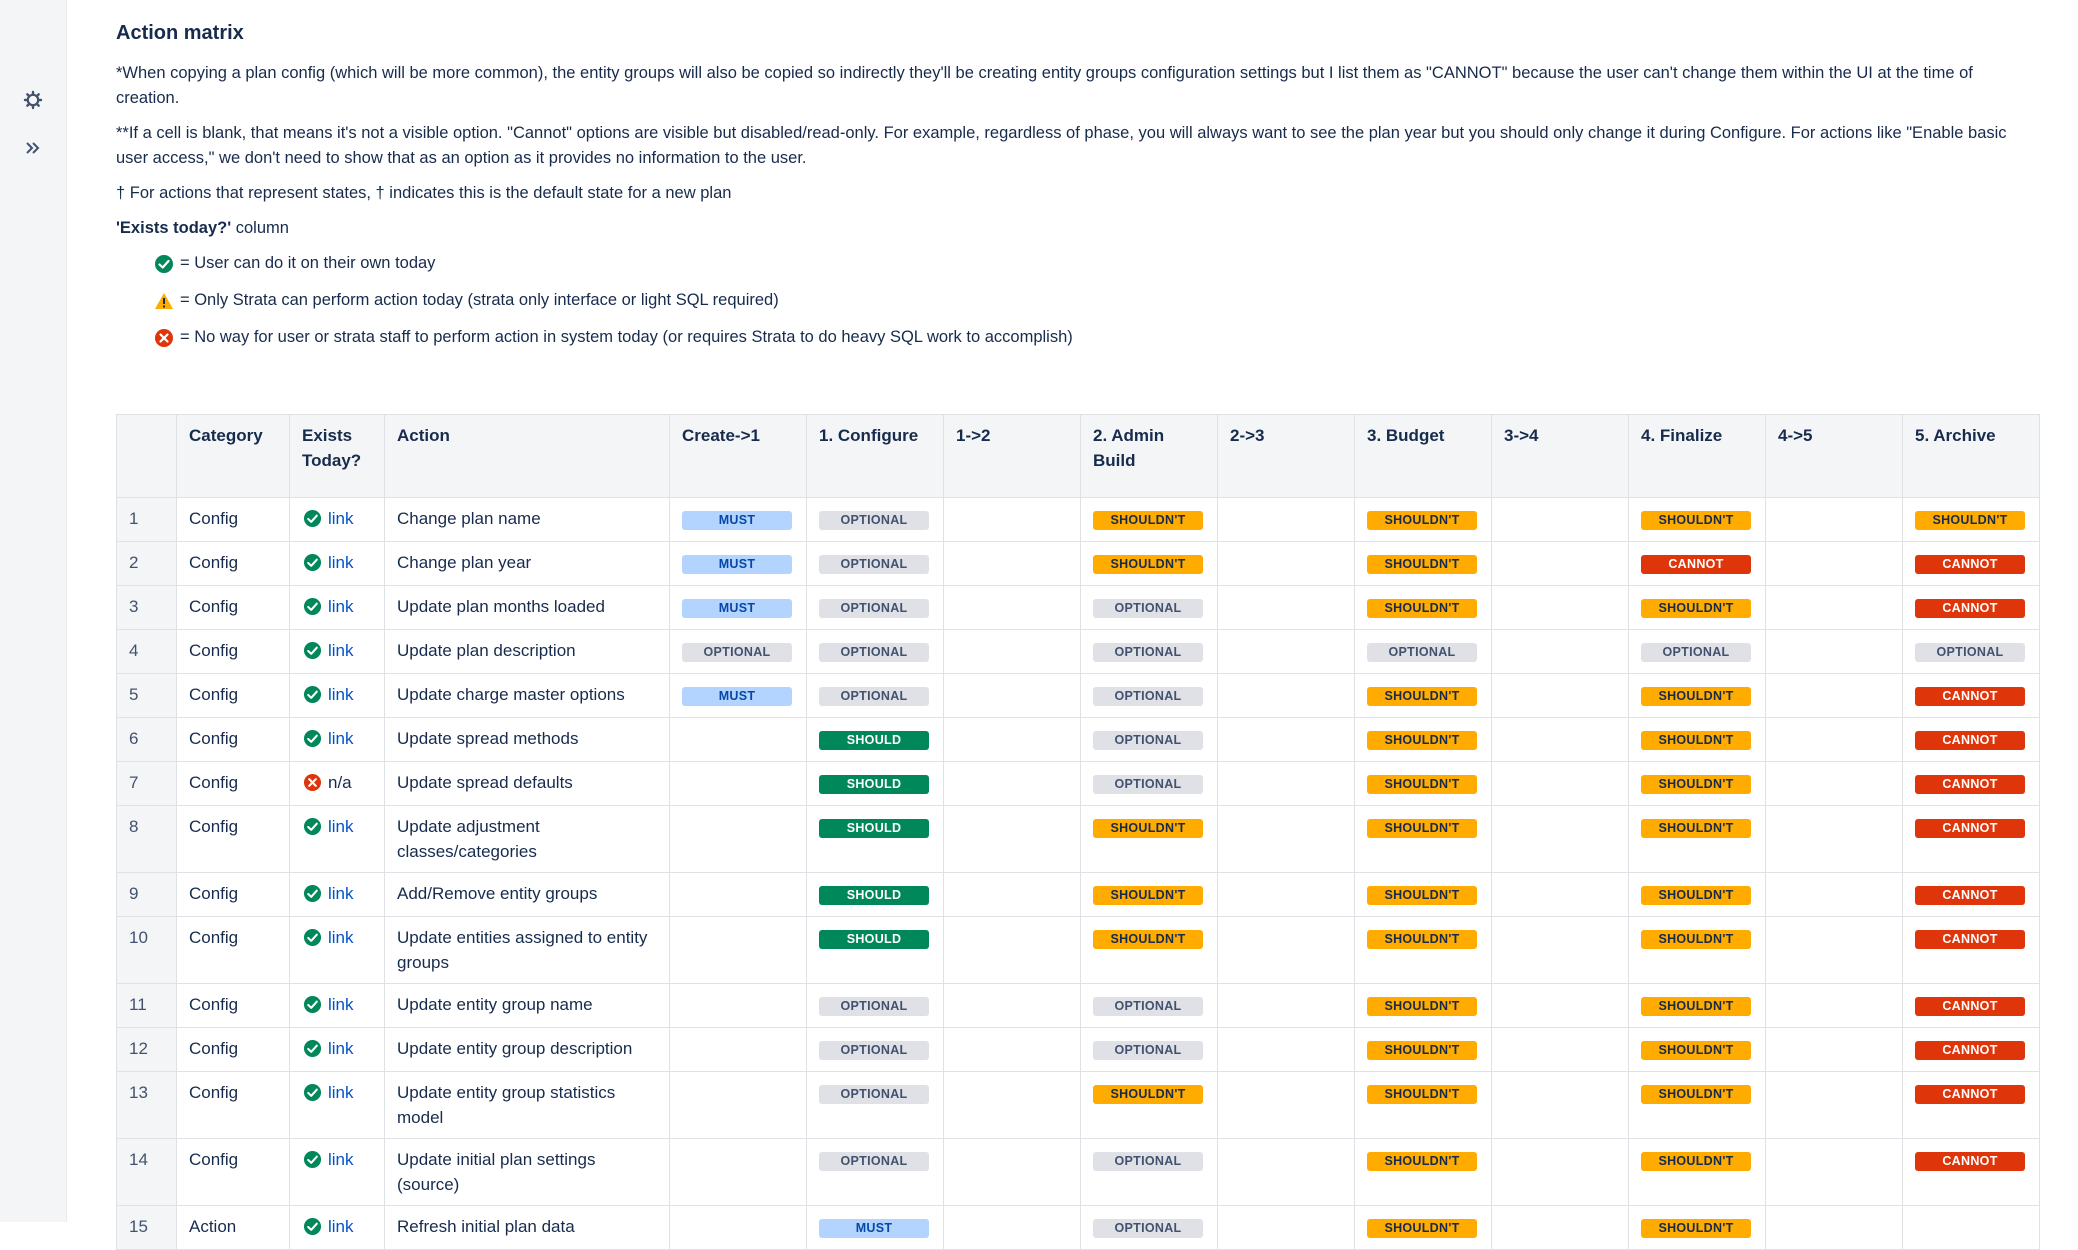 This screenshot has width=2078, height=1250. Describe the element at coordinates (1423, 456) in the screenshot. I see `column-header: 3. Budget` at that location.